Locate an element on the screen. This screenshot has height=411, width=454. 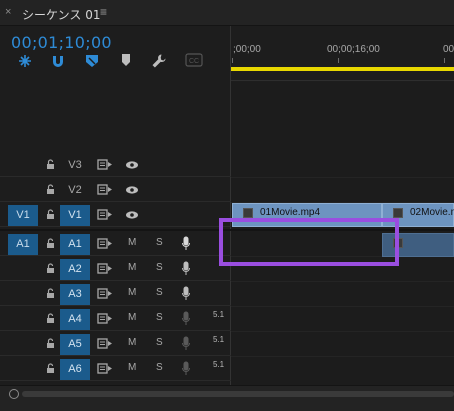
snap-icon is located at coordinates (27, 61).